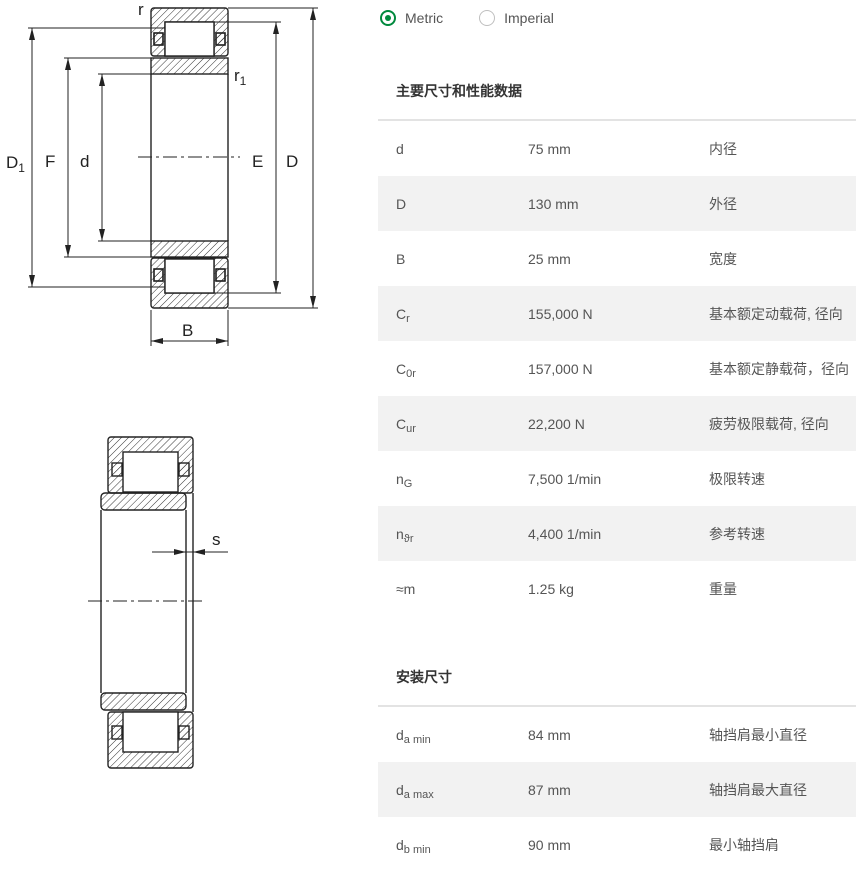 The width and height of the screenshot is (856, 872). Describe the element at coordinates (424, 677) in the screenshot. I see `mounting-dimensions-title: 安装尺寸` at that location.